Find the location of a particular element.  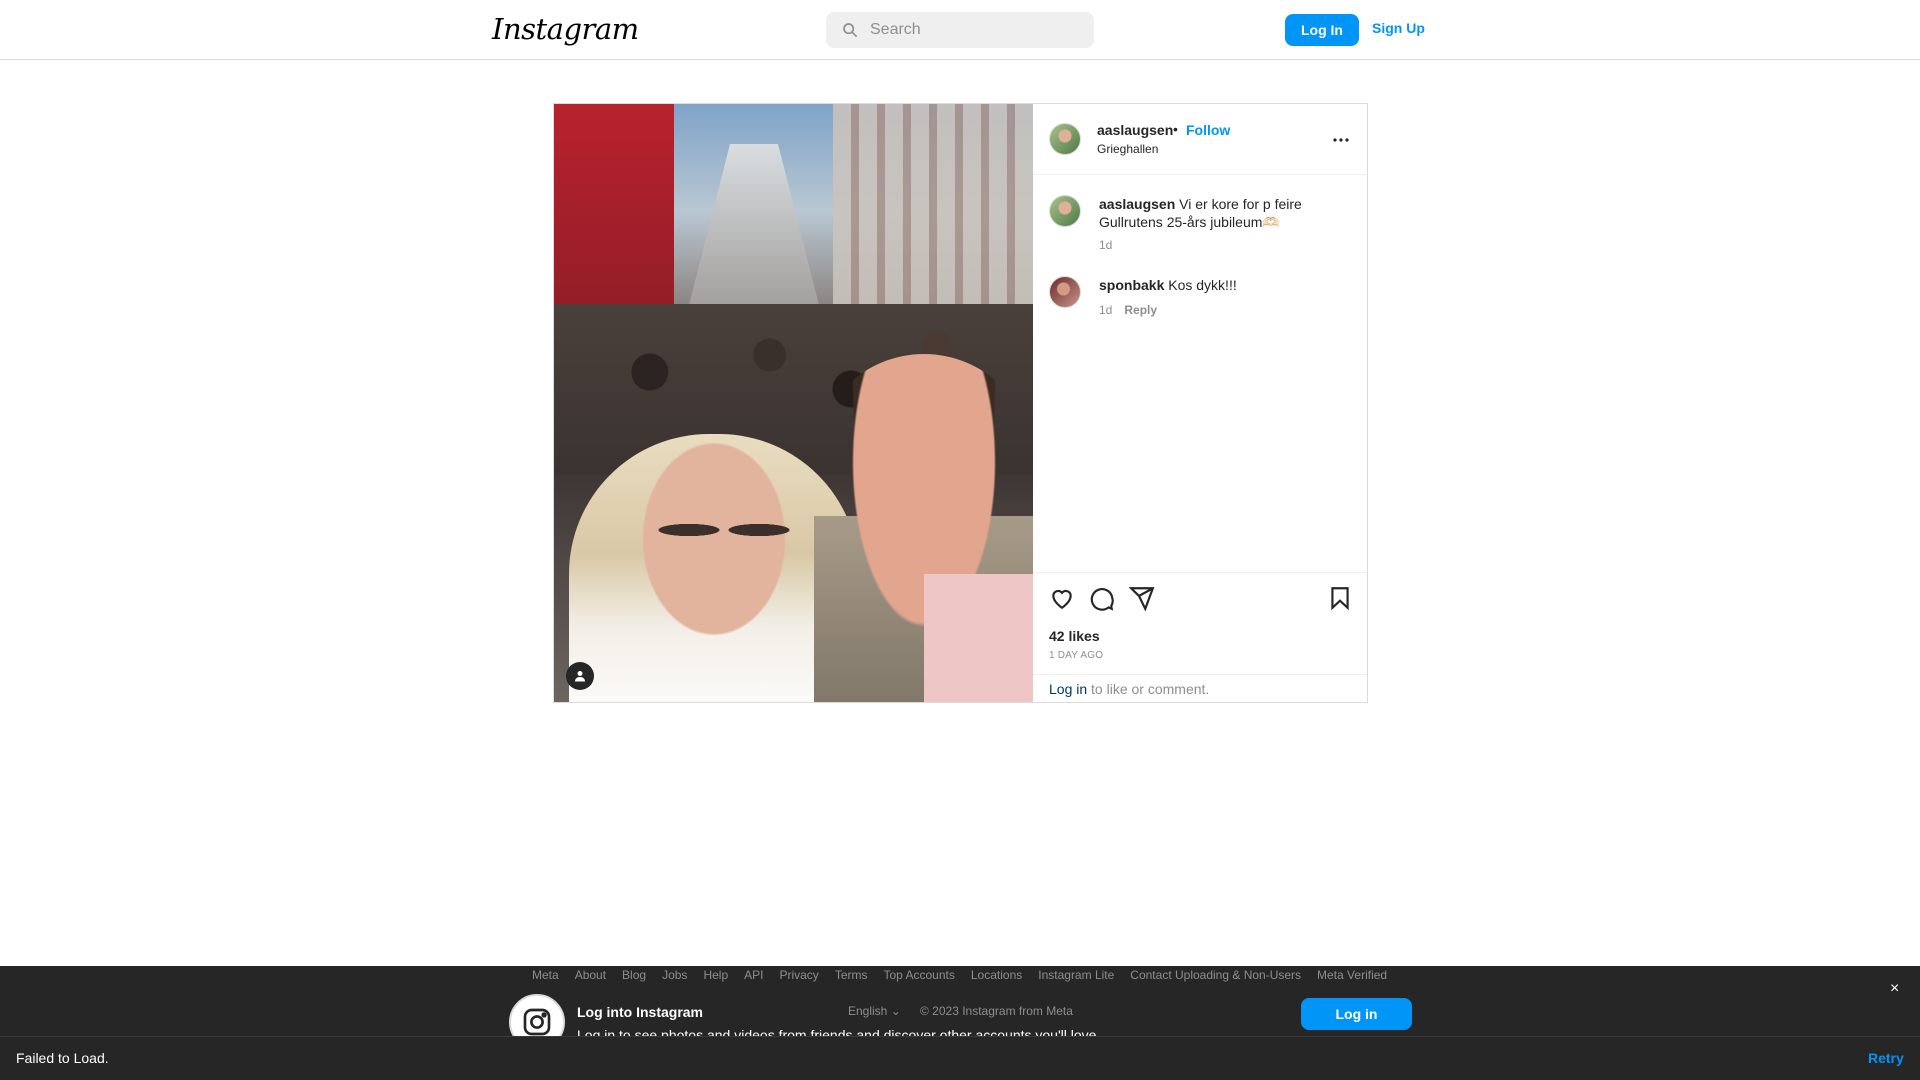

footer-link: Terms is located at coordinates (851, 975).